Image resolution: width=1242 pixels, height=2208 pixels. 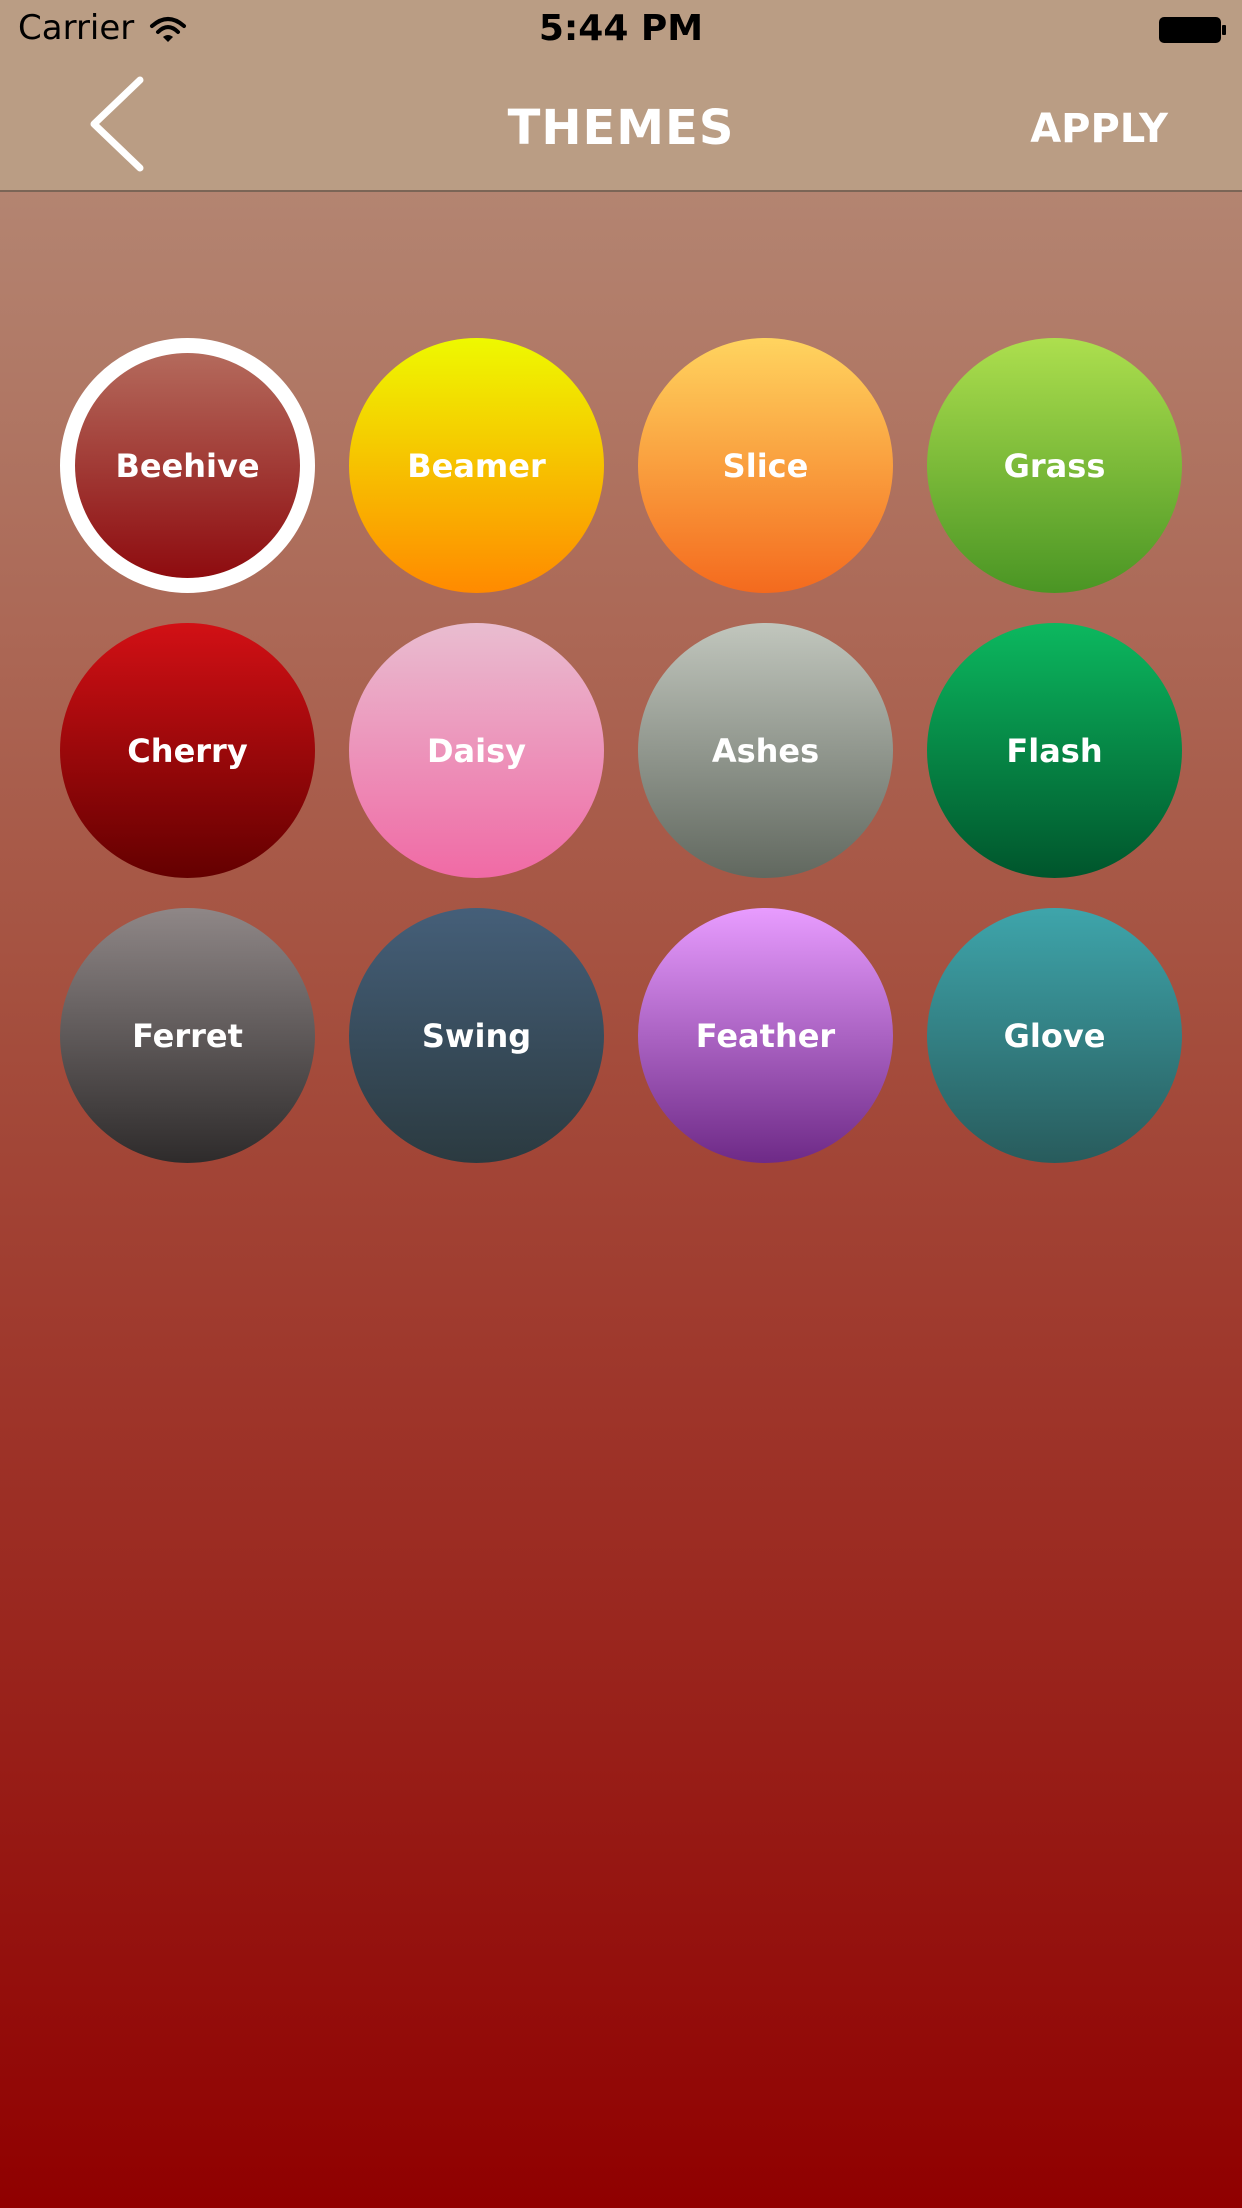 I want to click on theme-option-slice: Slice, so click(x=765, y=465).